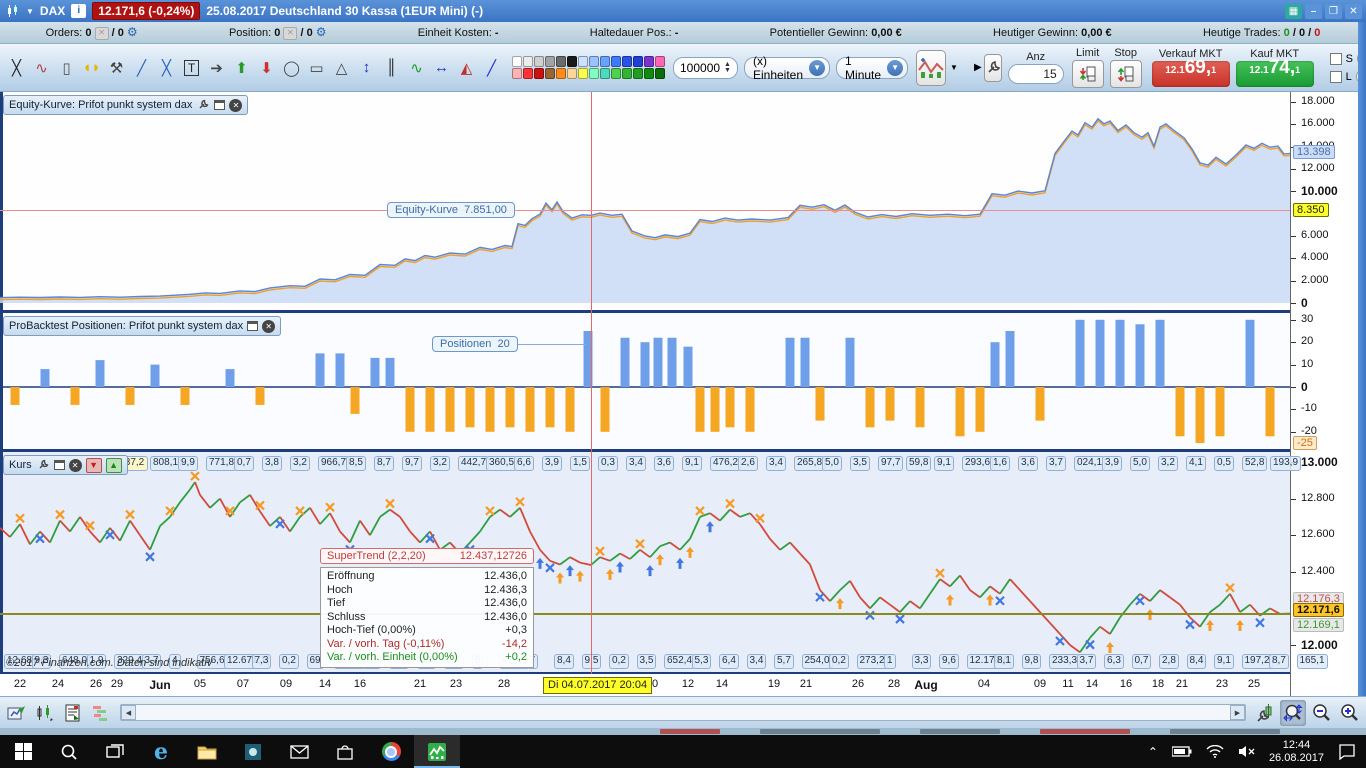 This screenshot has height=768, width=1366. What do you see at coordinates (116, 68) in the screenshot?
I see `tools-icon: ⚒` at bounding box center [116, 68].